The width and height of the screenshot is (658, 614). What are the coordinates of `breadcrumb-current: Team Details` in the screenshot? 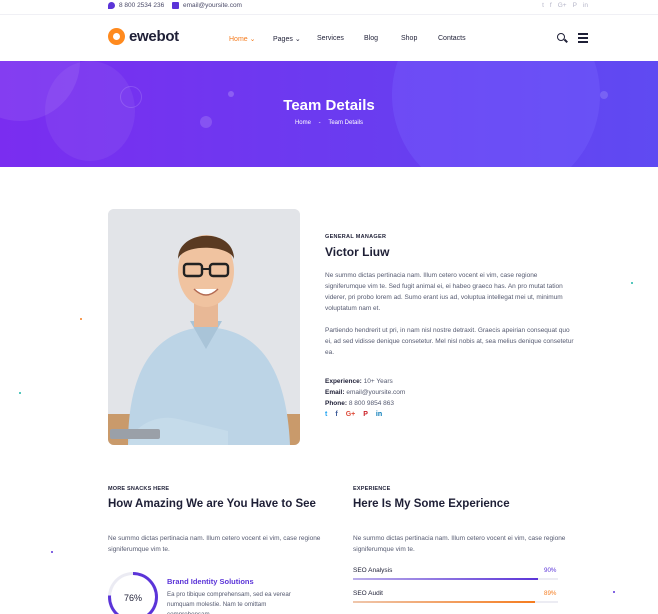 It's located at (346, 123).